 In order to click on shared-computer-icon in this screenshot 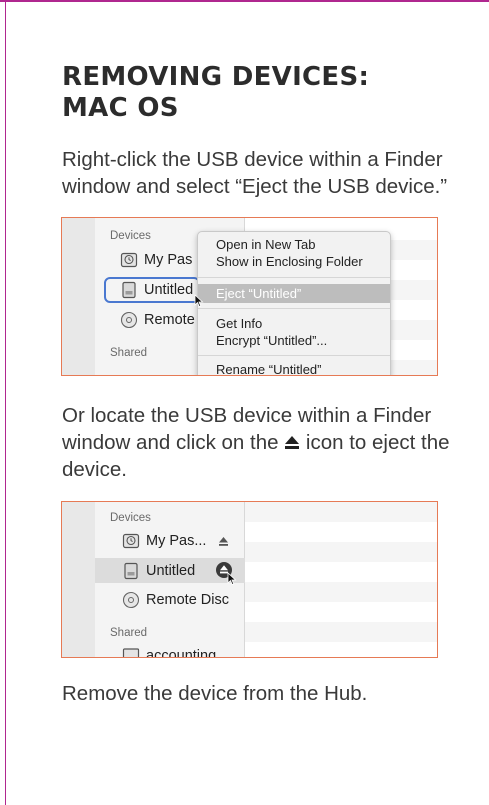, I will do `click(131, 652)`.